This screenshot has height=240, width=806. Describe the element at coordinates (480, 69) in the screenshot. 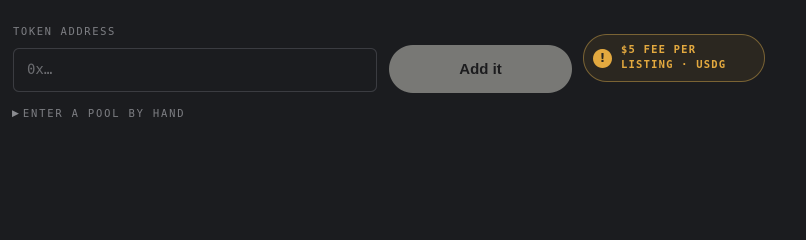

I see `add-it-button: Add it` at that location.